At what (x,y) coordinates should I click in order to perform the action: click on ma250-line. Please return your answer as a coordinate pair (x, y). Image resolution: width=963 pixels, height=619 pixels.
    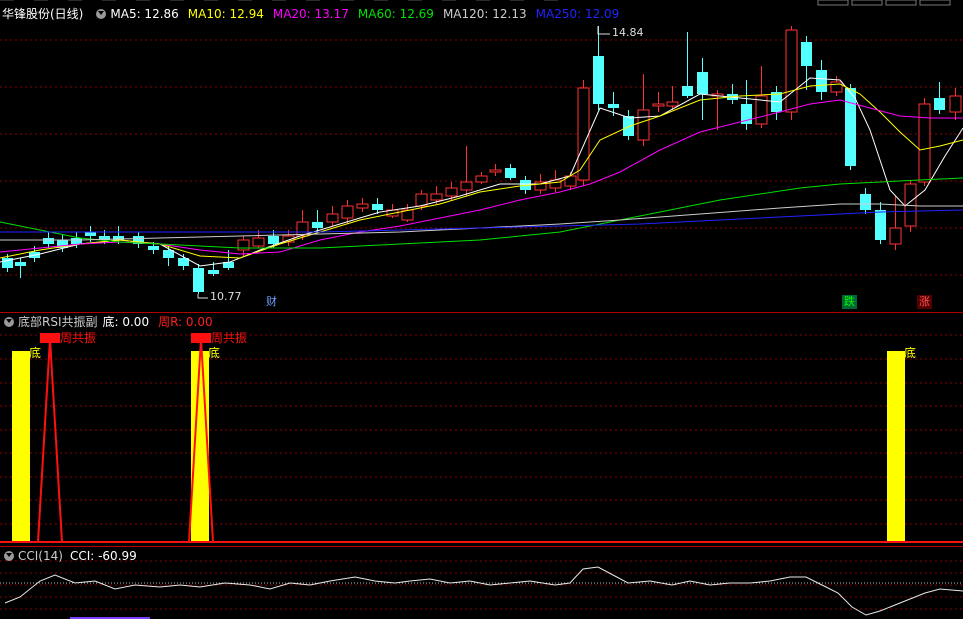
    Looking at the image, I should click on (481, 221).